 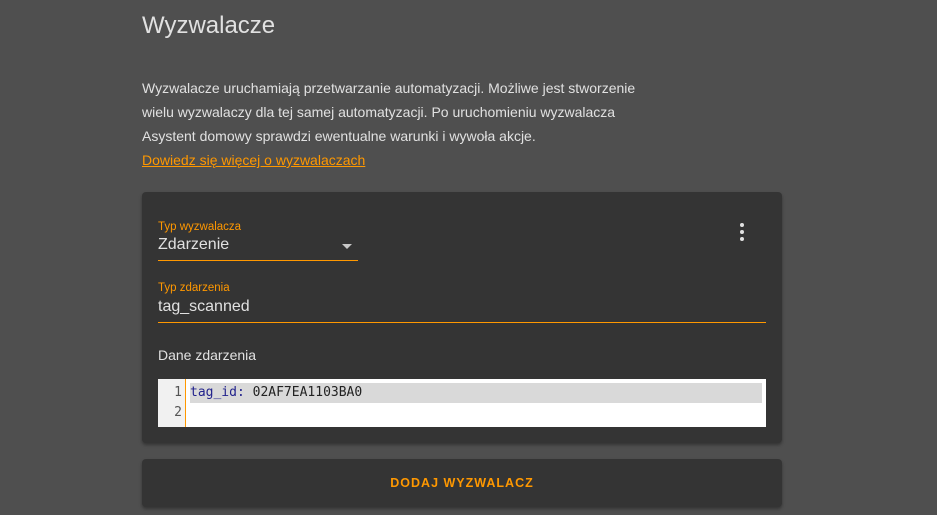 What do you see at coordinates (207, 355) in the screenshot?
I see `event-data-label: Dane zdarzenia` at bounding box center [207, 355].